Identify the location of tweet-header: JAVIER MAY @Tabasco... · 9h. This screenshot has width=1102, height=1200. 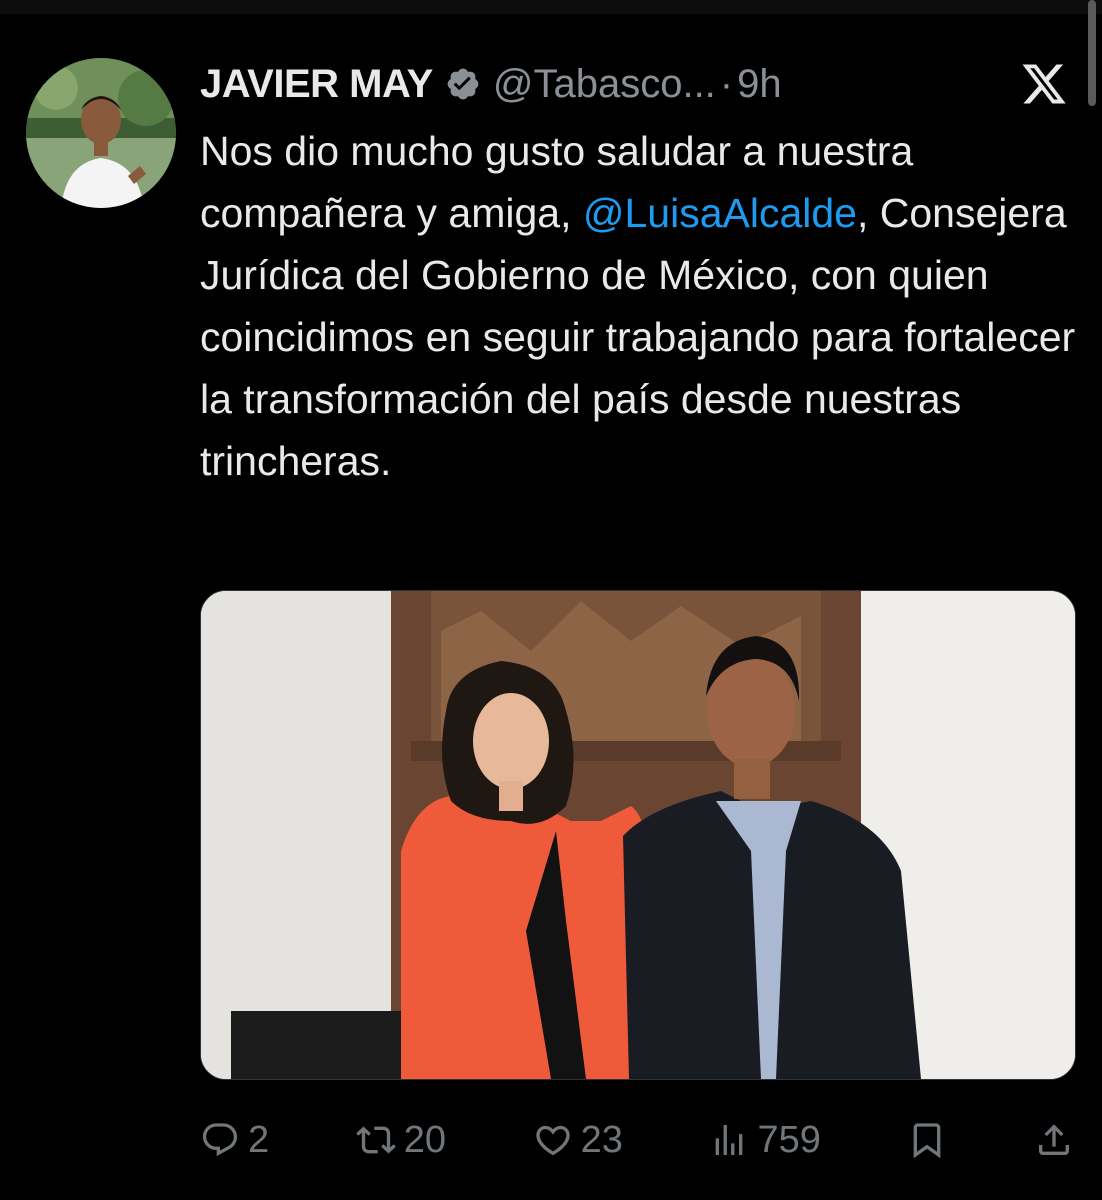
(491, 84).